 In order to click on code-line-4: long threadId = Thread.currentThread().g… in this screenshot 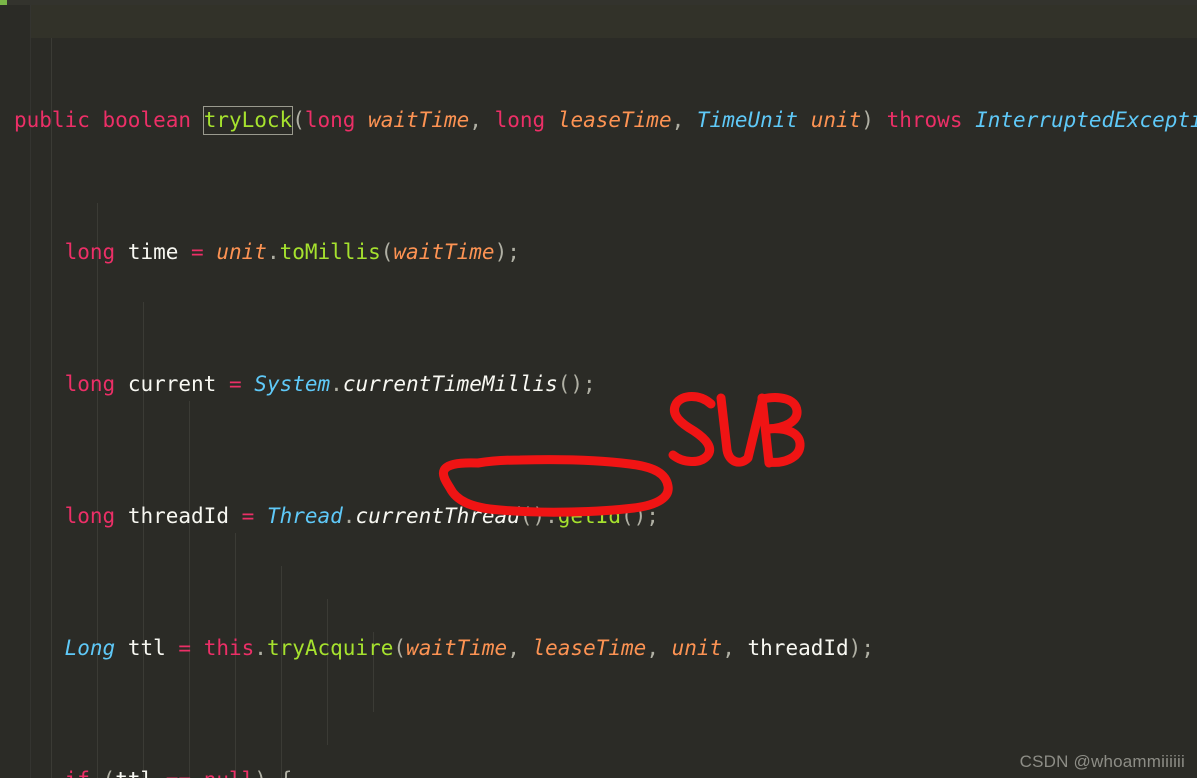, I will do `click(361, 516)`.